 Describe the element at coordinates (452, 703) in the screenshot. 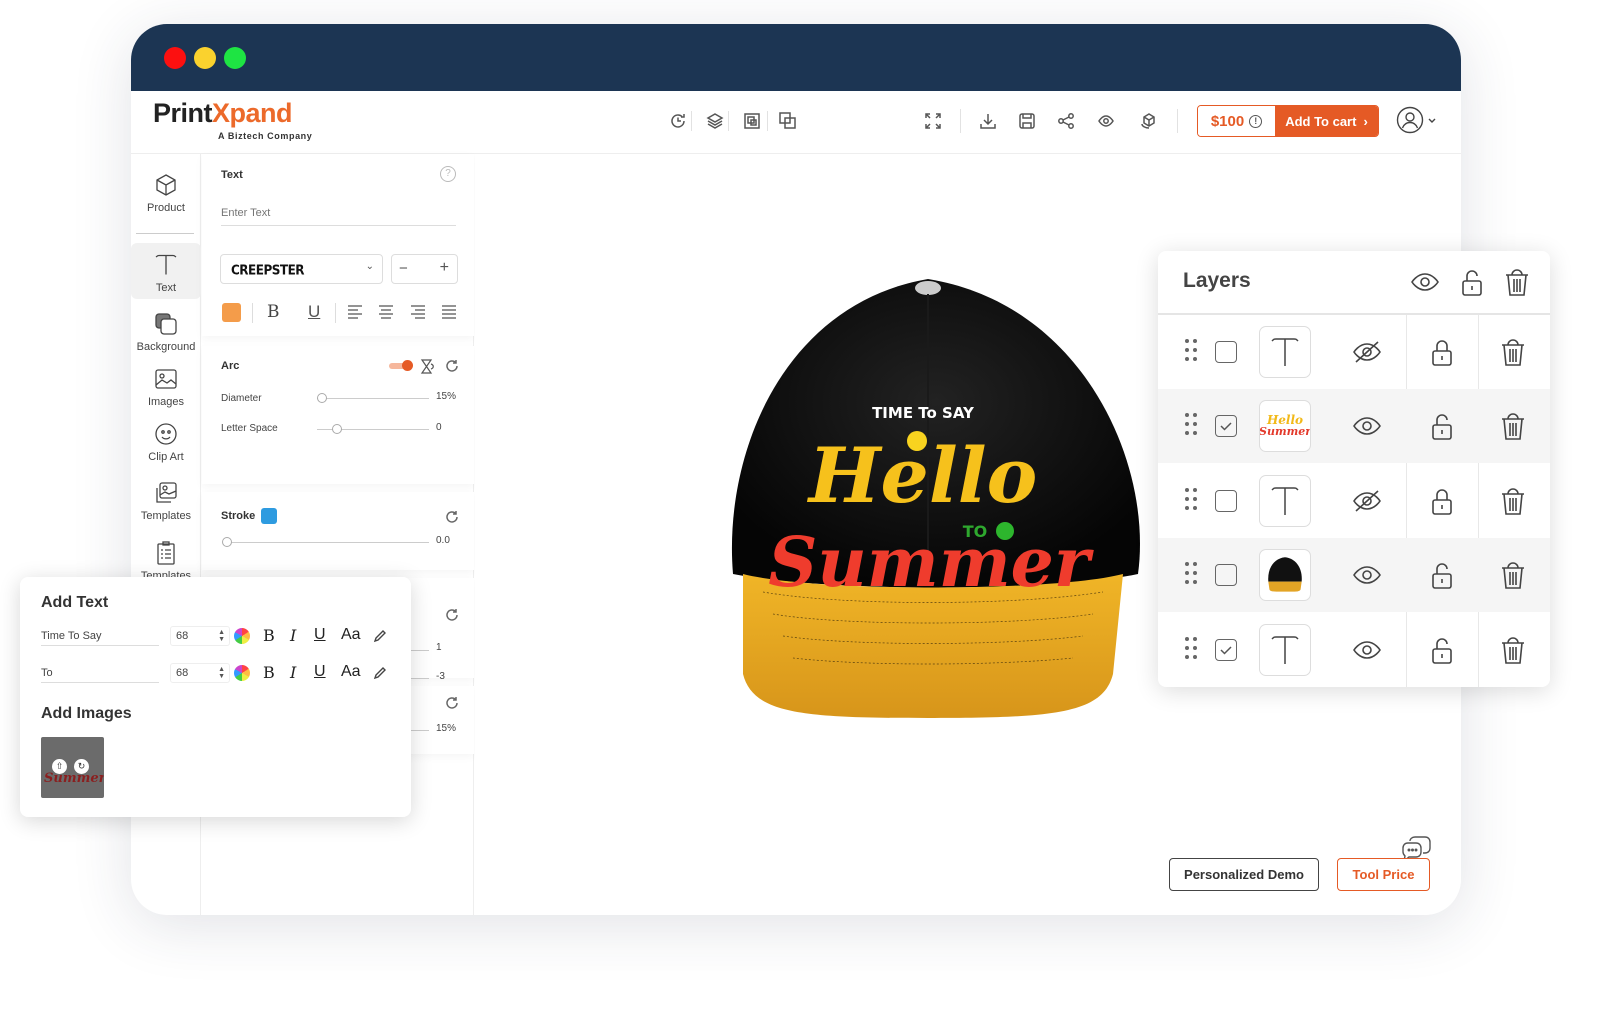

I see `reset-opacity-icon` at that location.